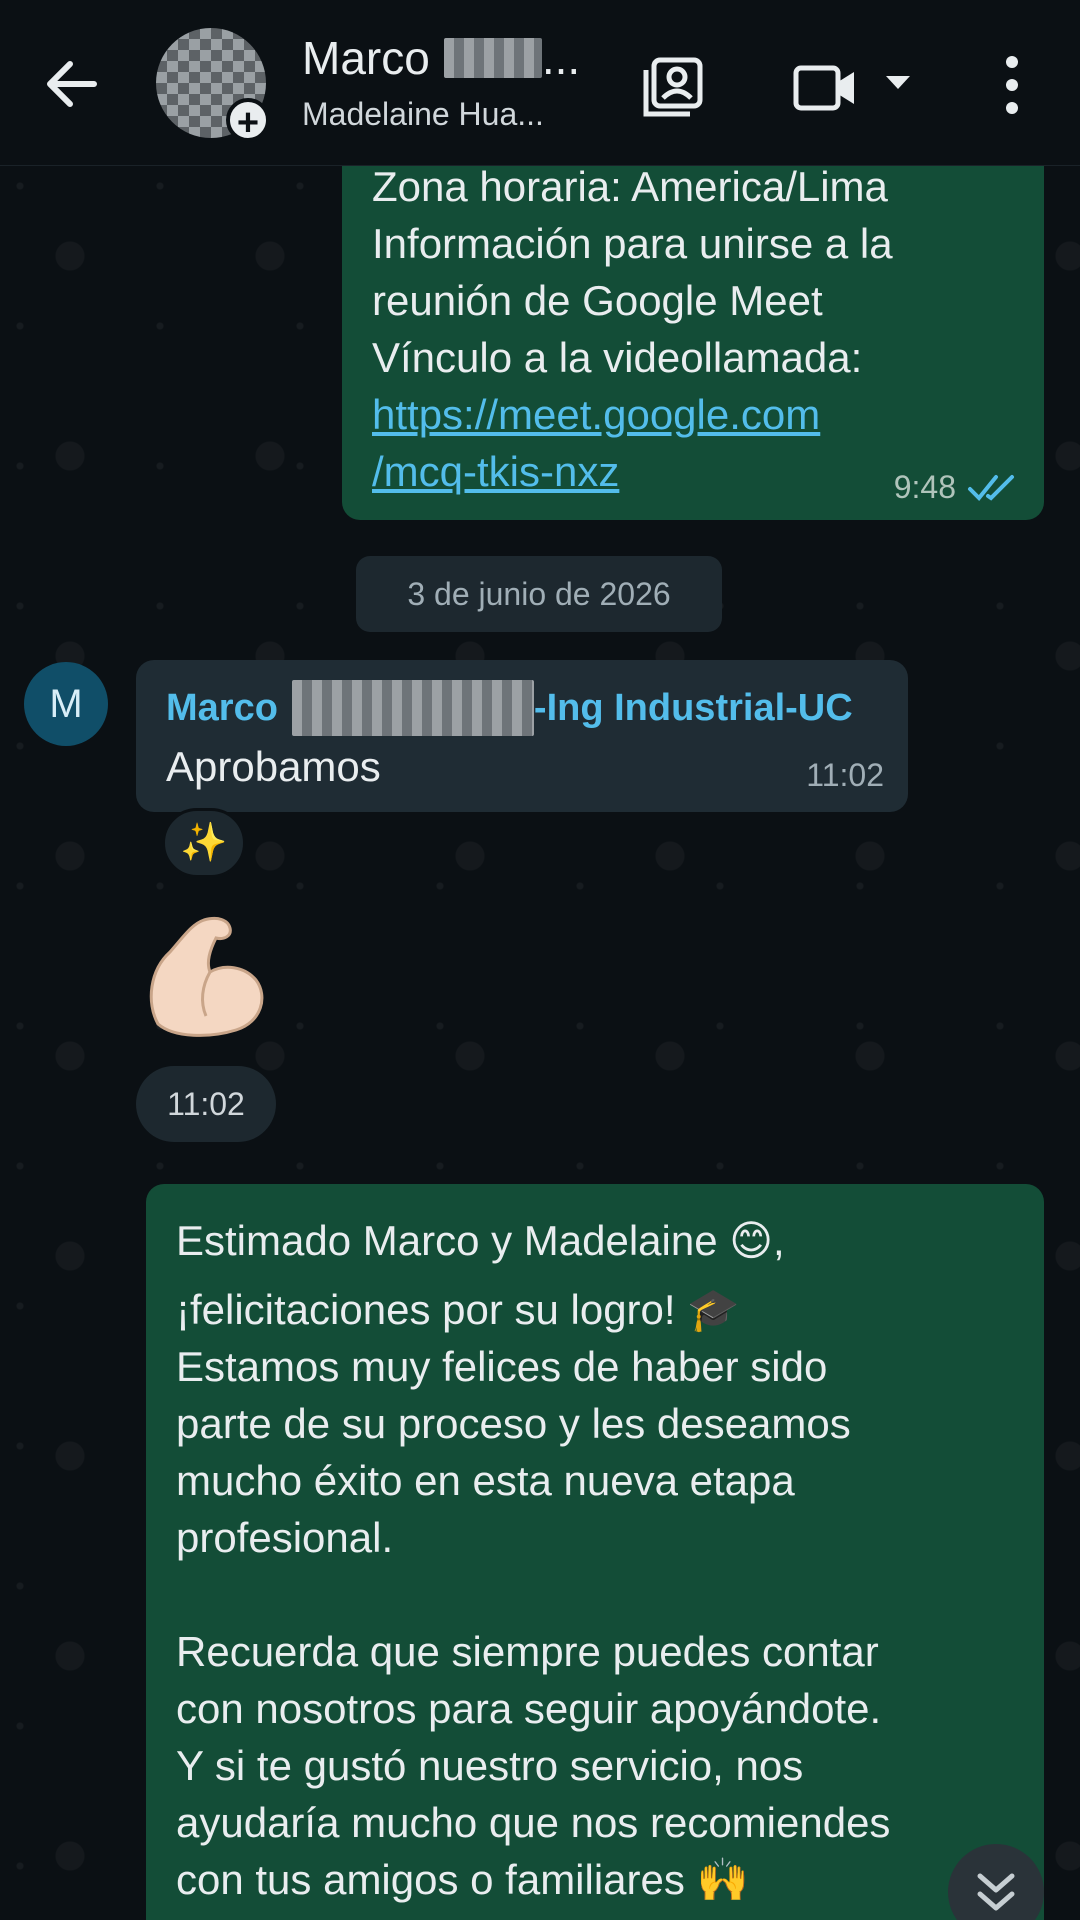 This screenshot has width=1080, height=1920. I want to click on sender-first-name: Marco, so click(222, 707).